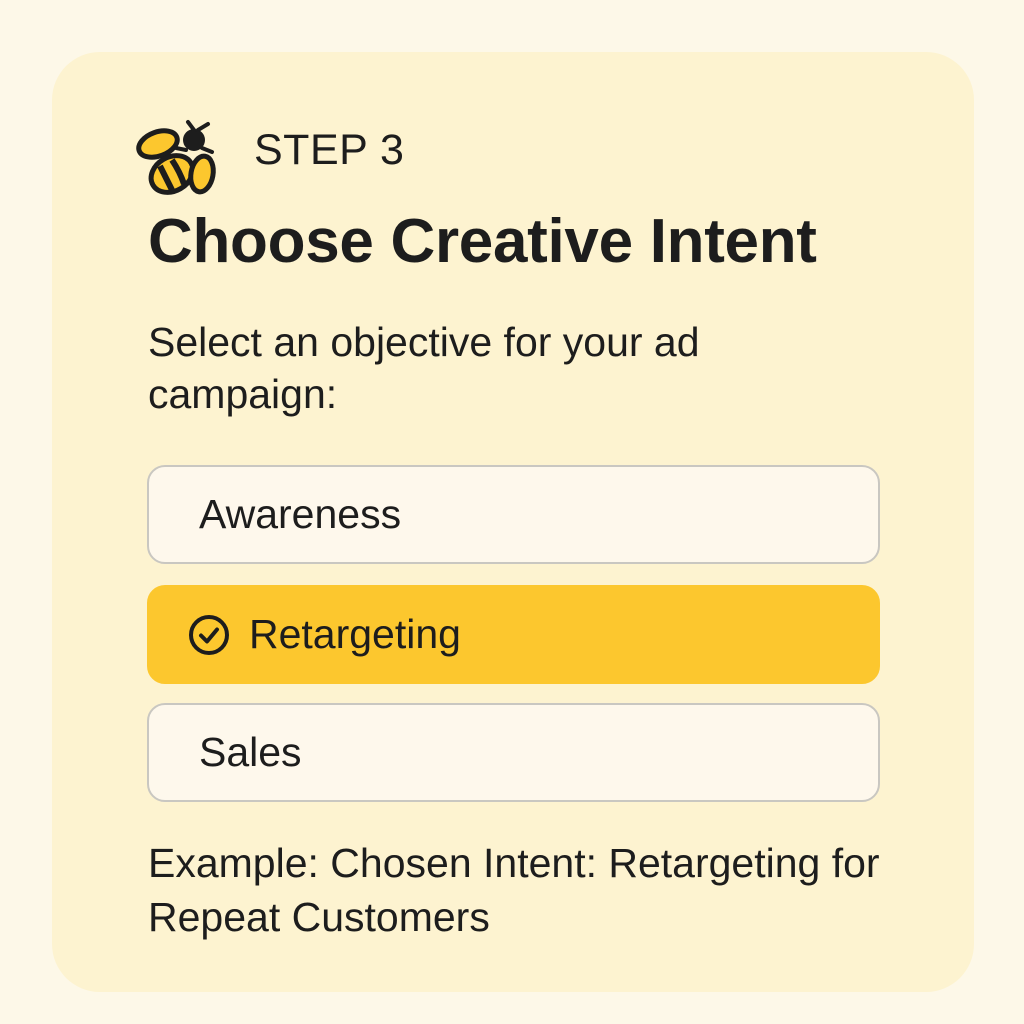 The image size is (1024, 1024). I want to click on option-sales: Sales, so click(513, 752).